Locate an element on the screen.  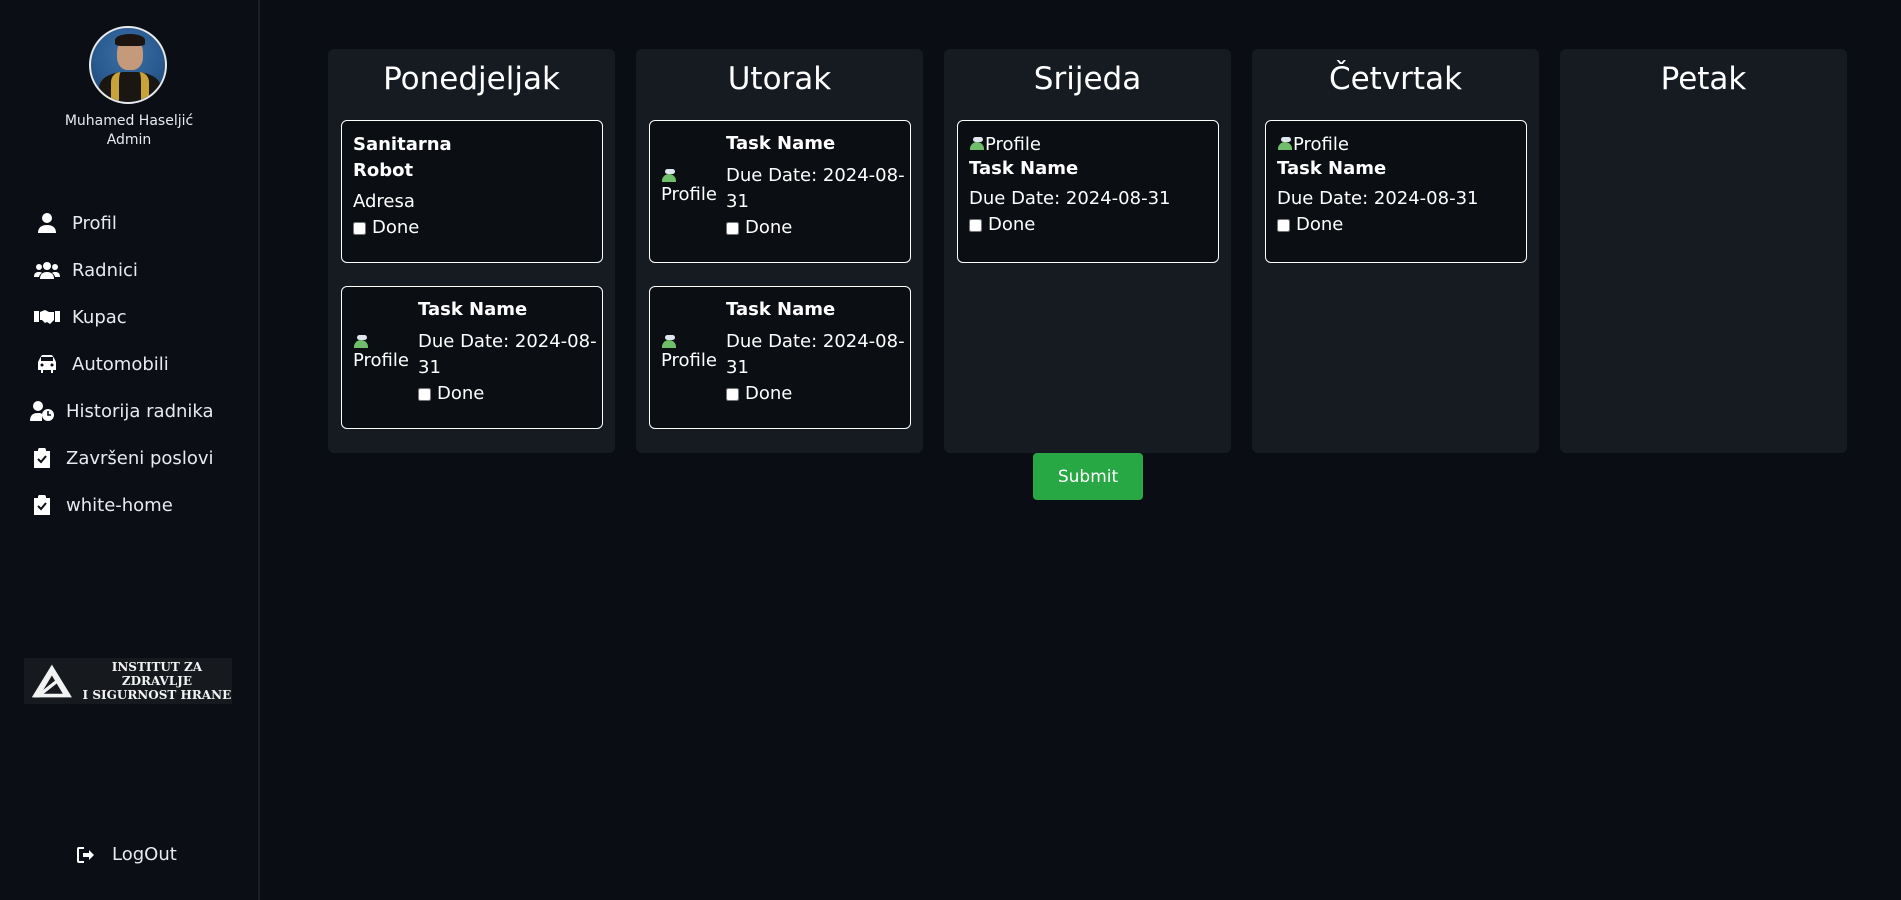
sidebar-item-historija-radnika: Historija radnika is located at coordinates (122, 411).